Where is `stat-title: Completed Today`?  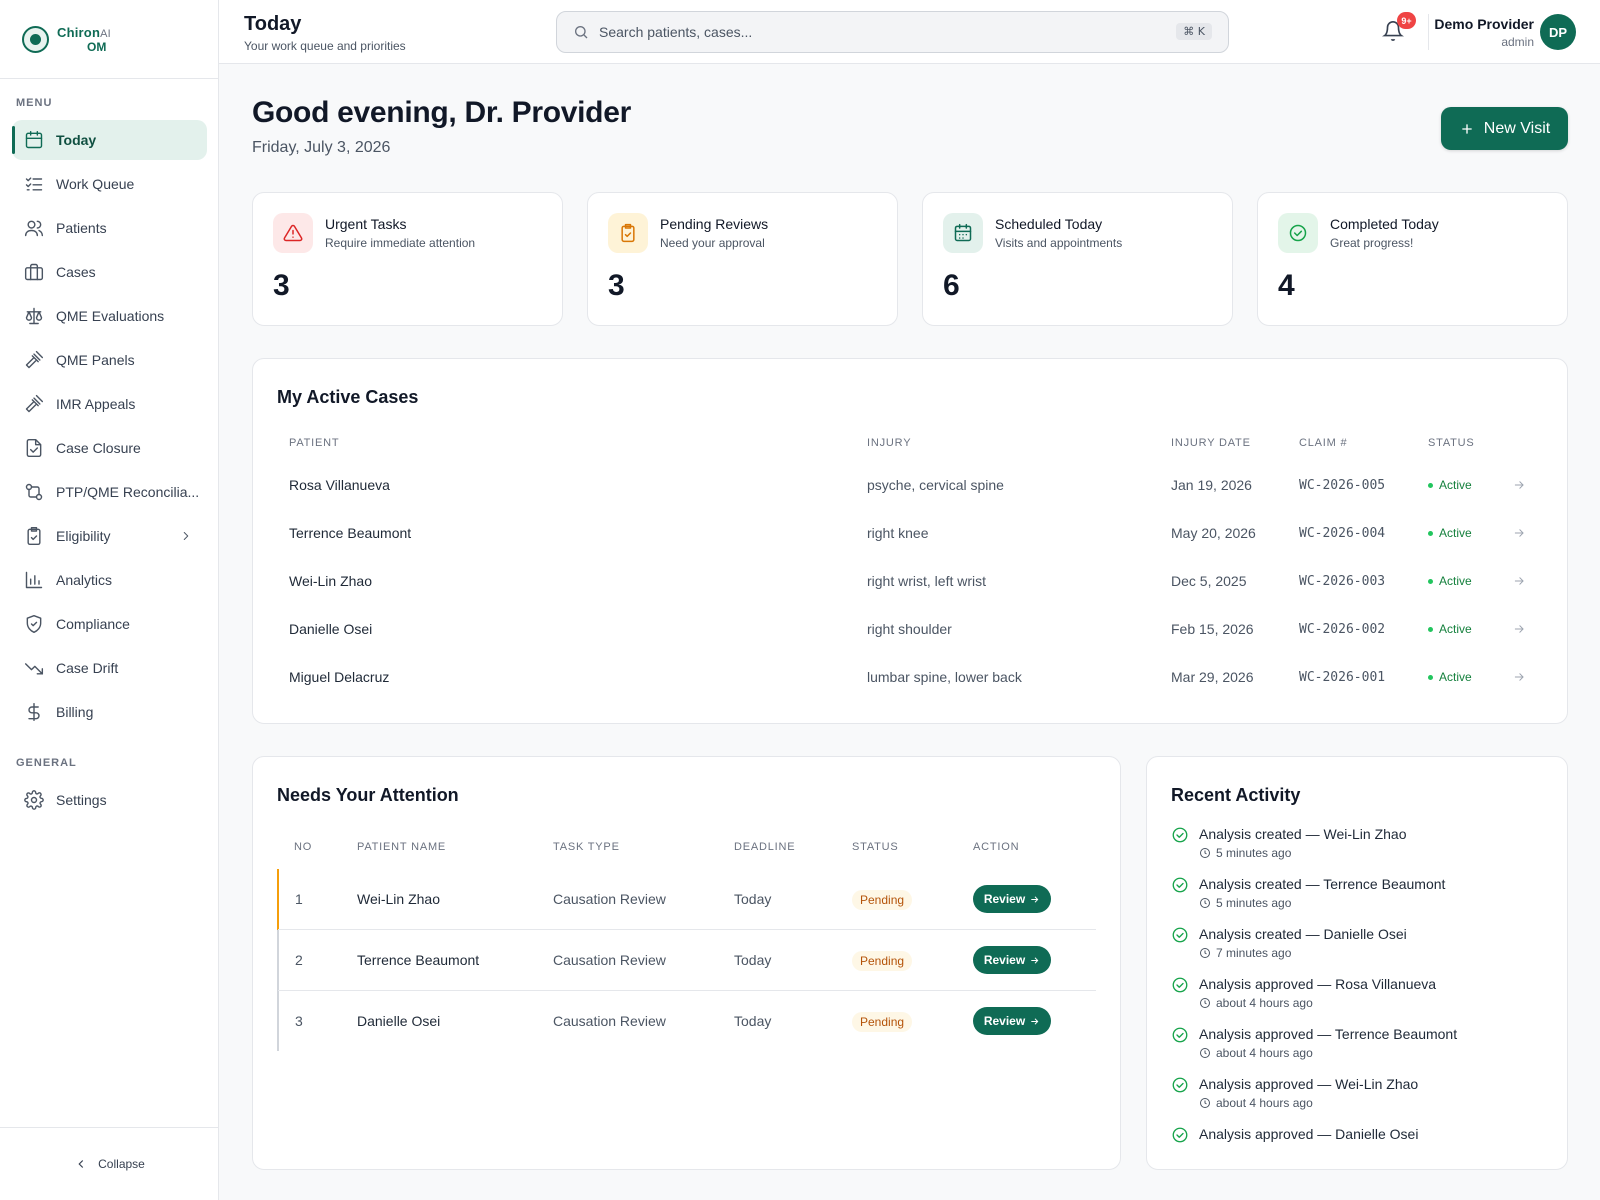 stat-title: Completed Today is located at coordinates (1384, 224).